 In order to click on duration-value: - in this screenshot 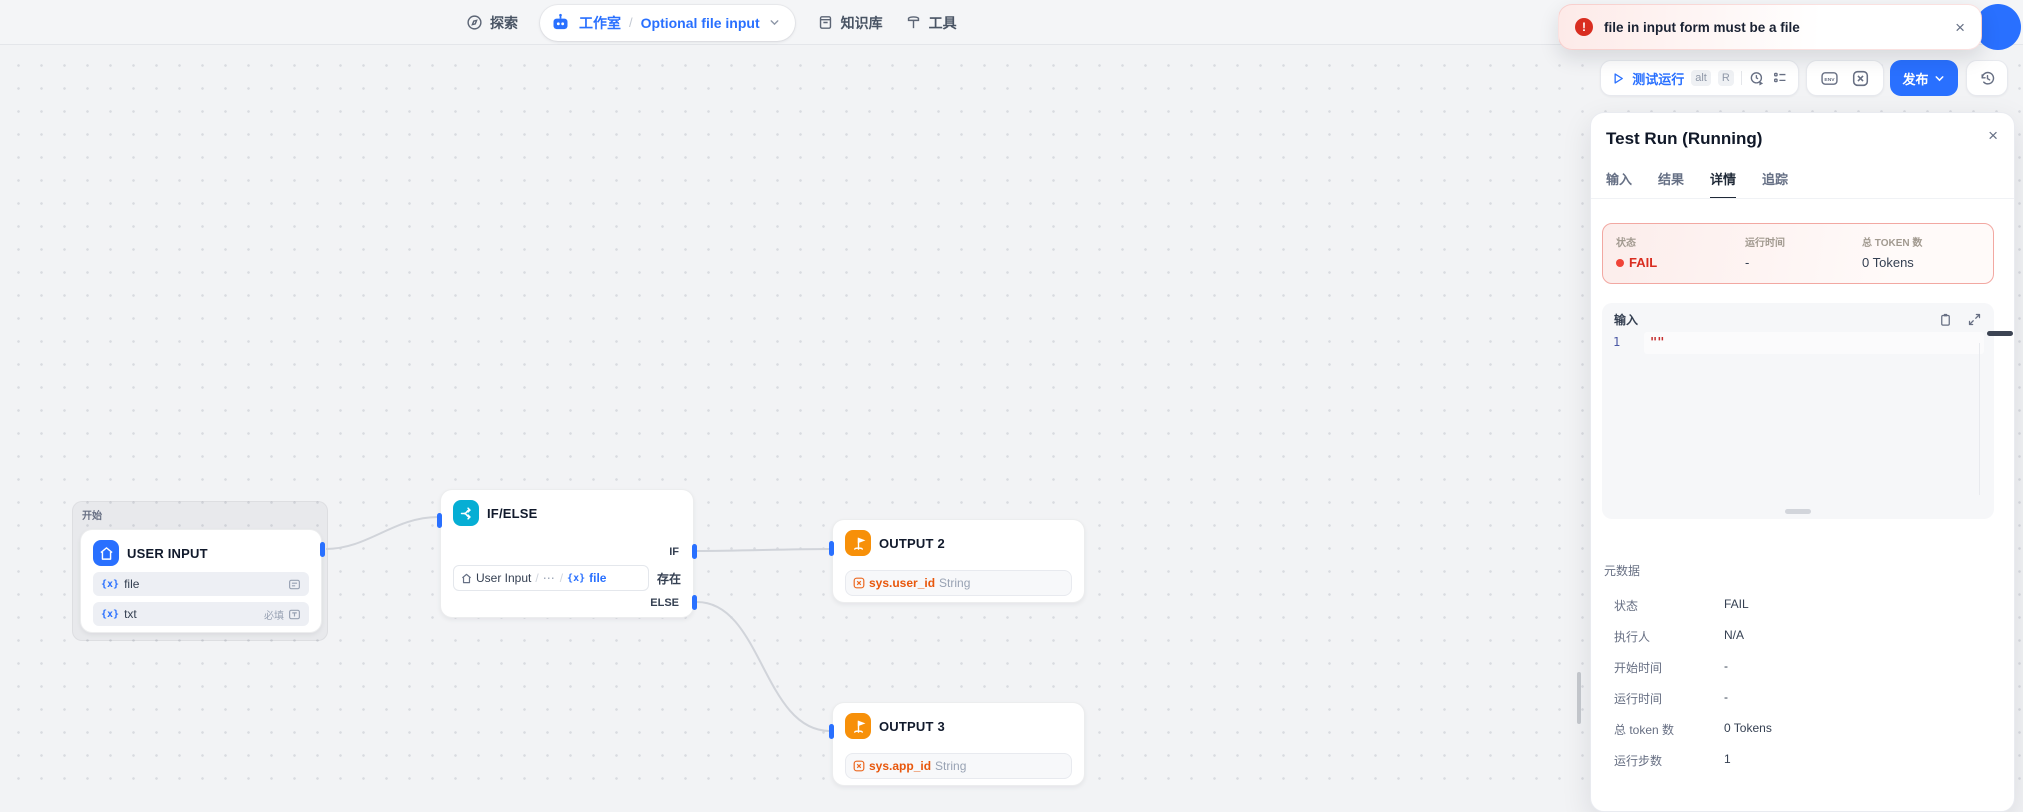, I will do `click(1747, 262)`.